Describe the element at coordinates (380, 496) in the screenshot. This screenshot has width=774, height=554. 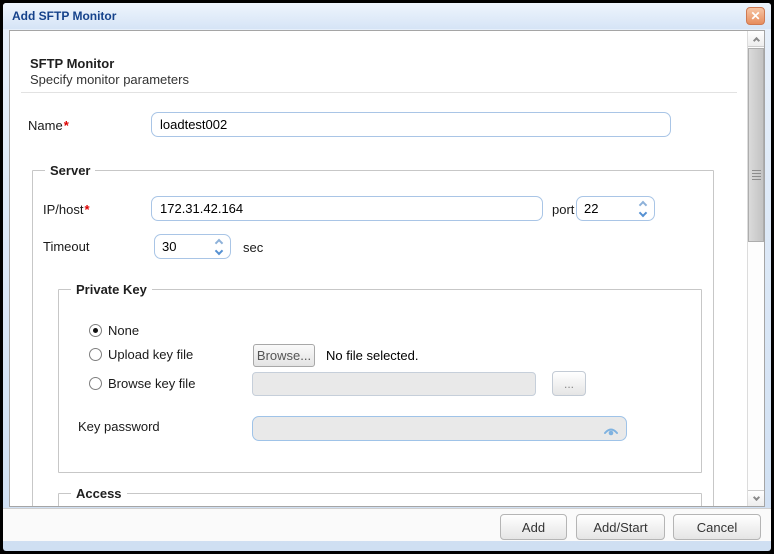
I see `access-fieldset: Access` at that location.